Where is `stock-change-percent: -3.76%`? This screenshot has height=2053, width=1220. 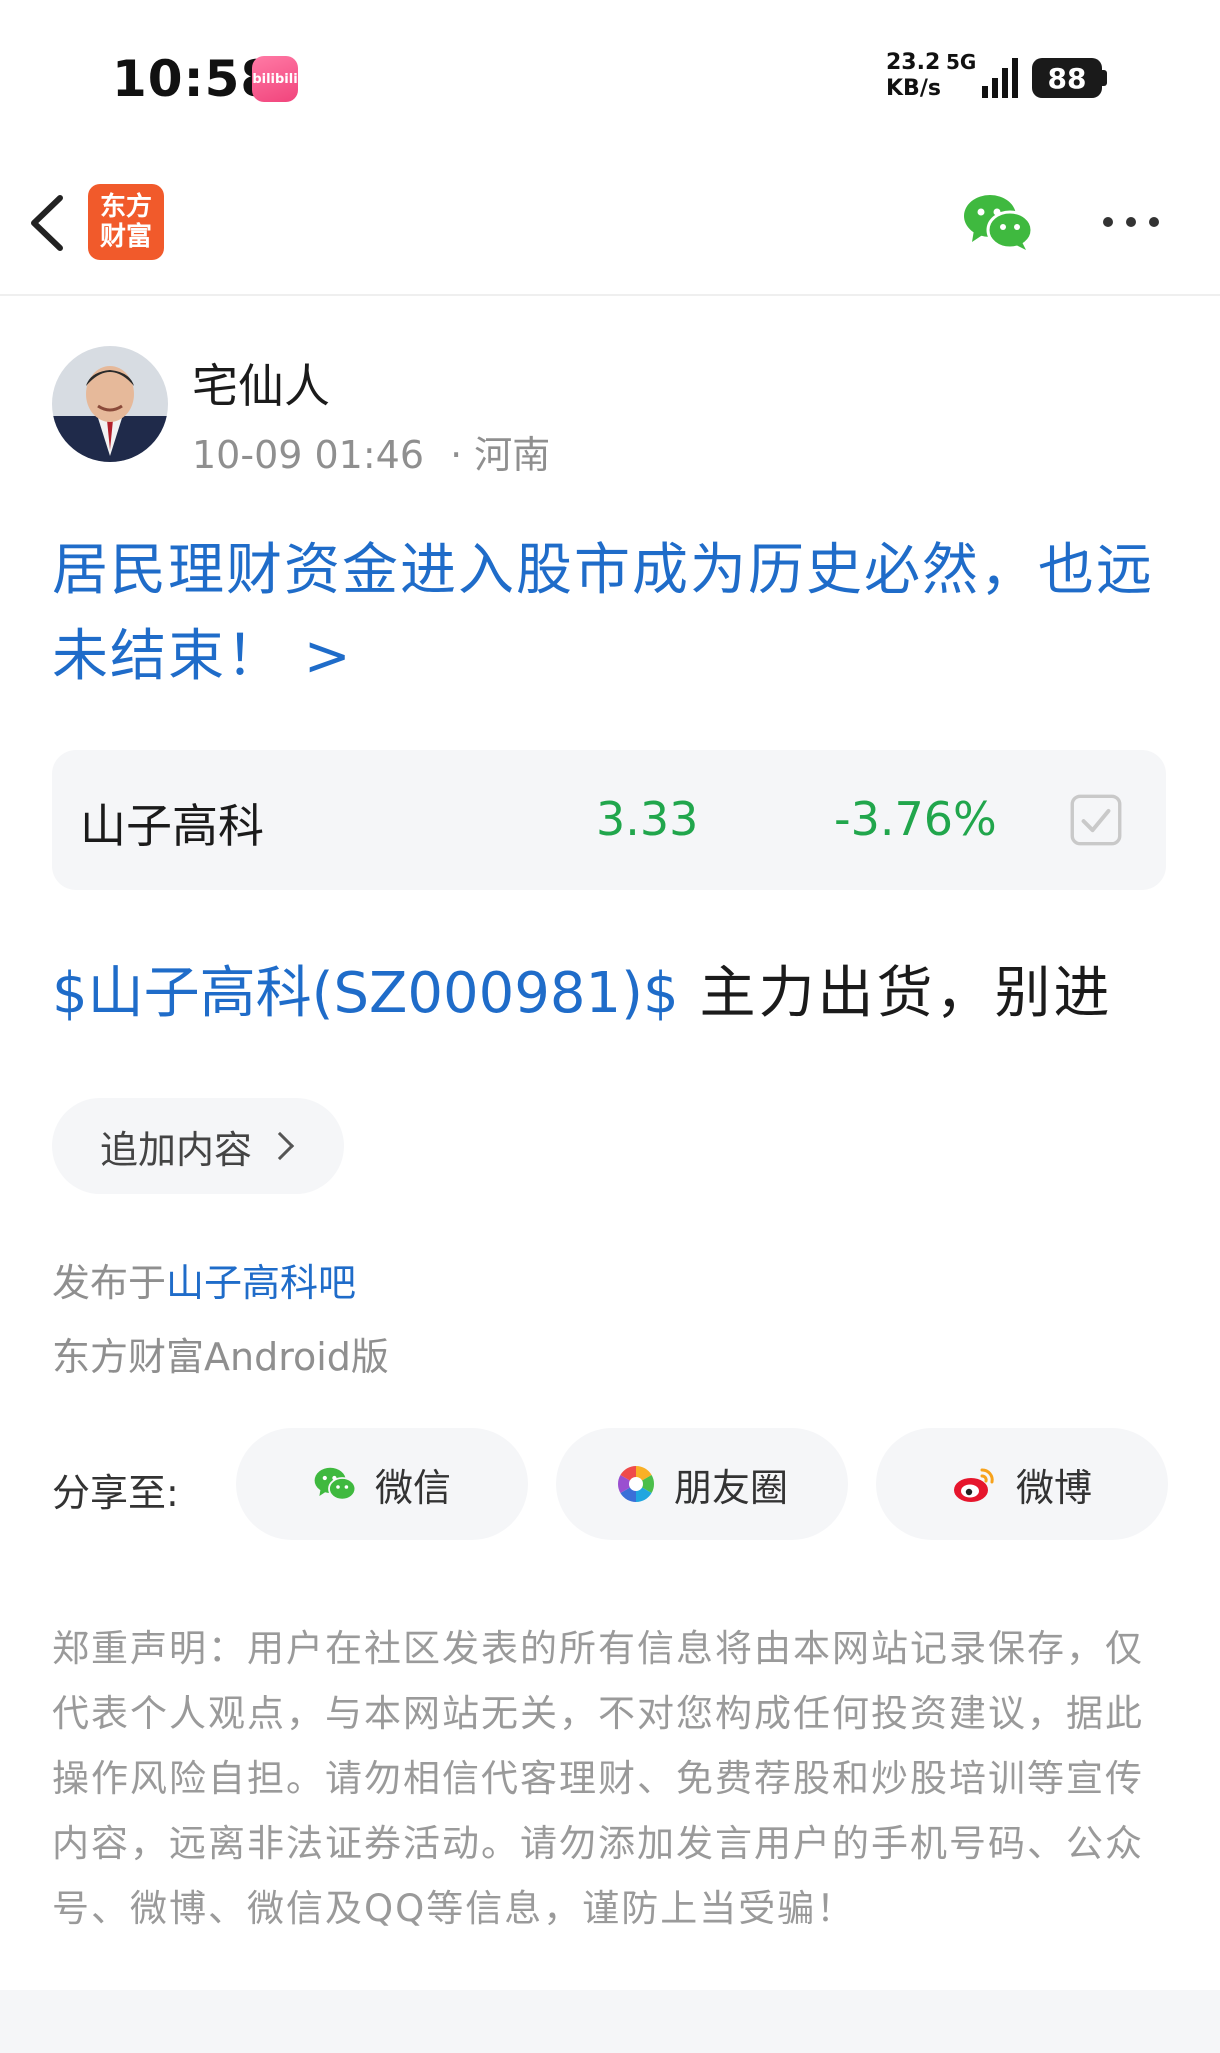 stock-change-percent: -3.76% is located at coordinates (915, 819).